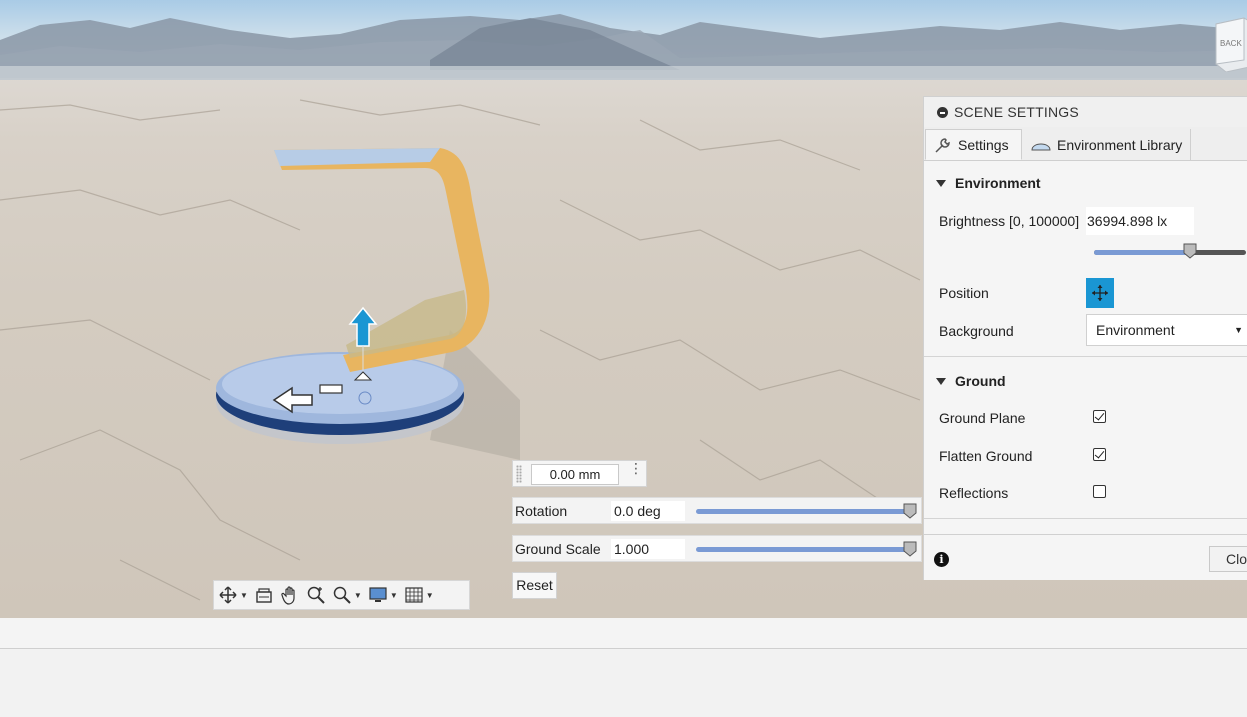  I want to click on distance-input: 0.00 mm, so click(575, 474).